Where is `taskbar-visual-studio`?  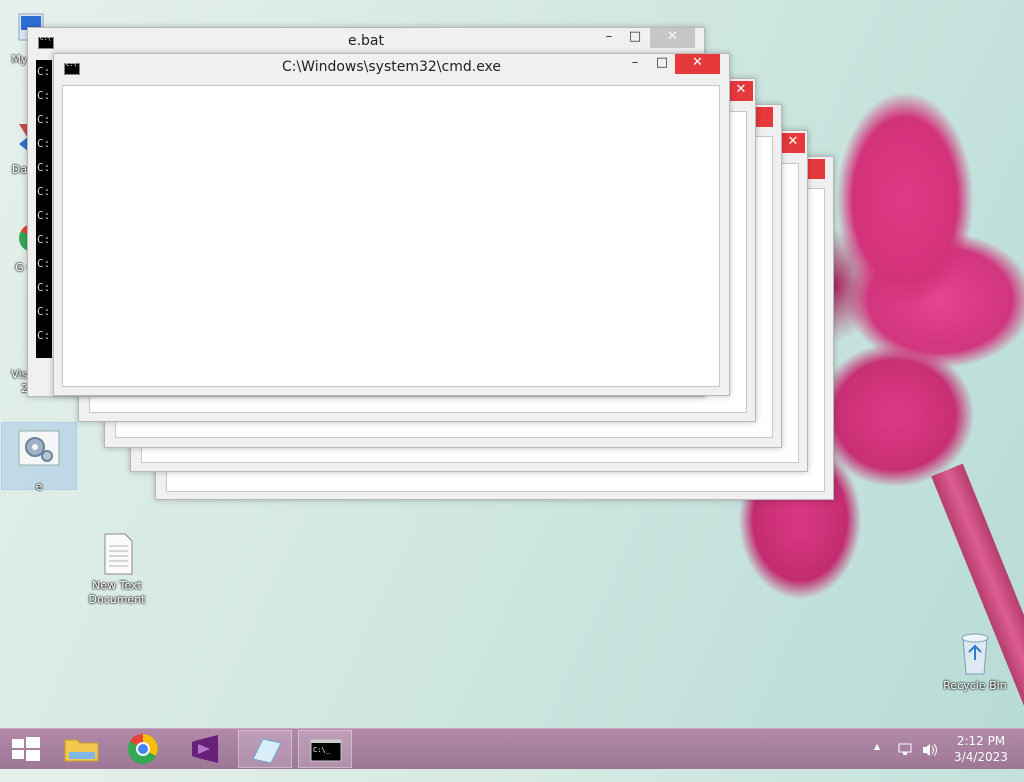 taskbar-visual-studio is located at coordinates (205, 749).